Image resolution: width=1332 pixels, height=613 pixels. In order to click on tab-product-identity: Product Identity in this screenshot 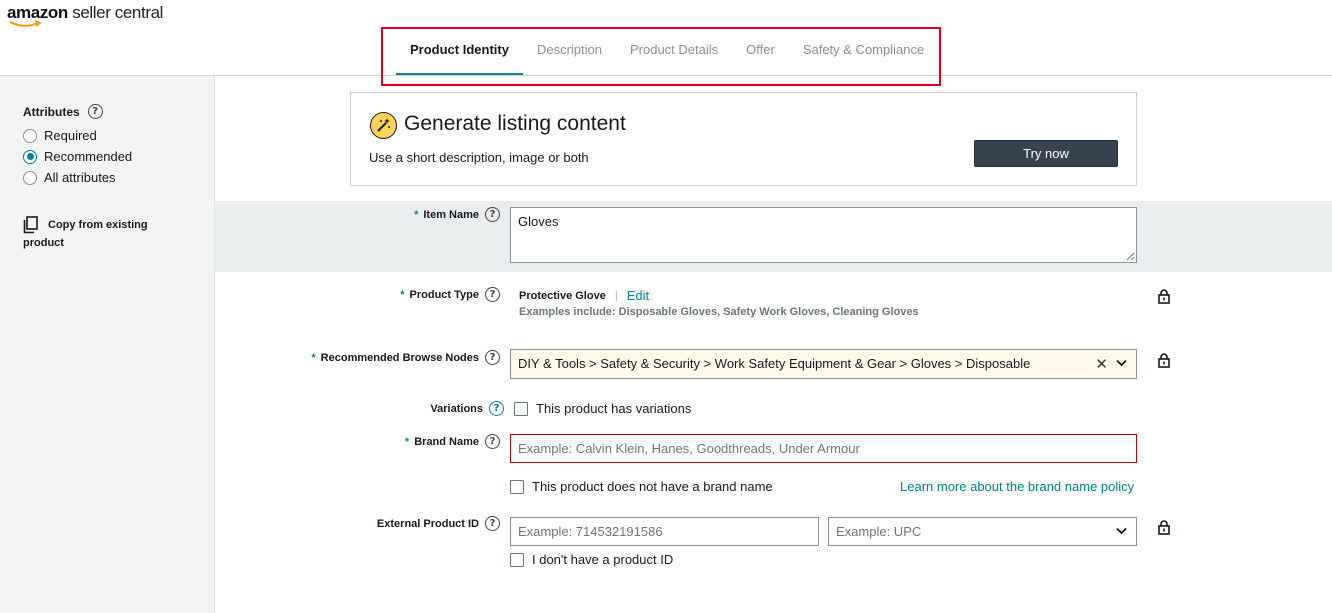, I will do `click(459, 56)`.